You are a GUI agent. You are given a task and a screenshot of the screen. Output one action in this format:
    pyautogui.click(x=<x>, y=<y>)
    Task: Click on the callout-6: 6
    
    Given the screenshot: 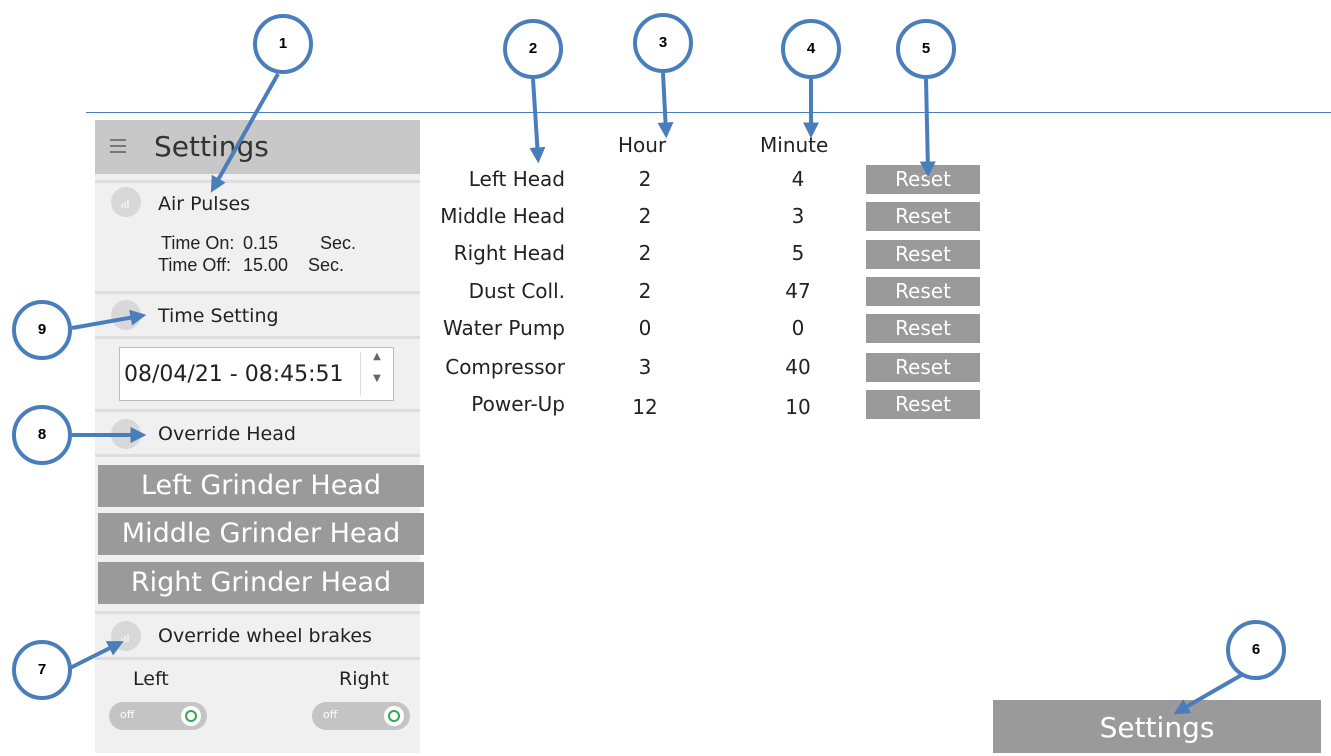 What is the action you would take?
    pyautogui.click(x=1256, y=650)
    